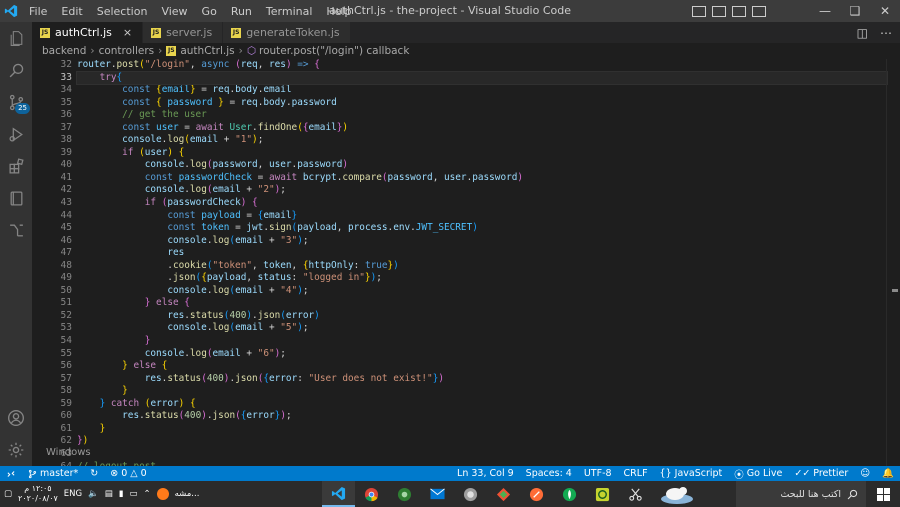  What do you see at coordinates (16, 166) in the screenshot?
I see `extensions-icon` at bounding box center [16, 166].